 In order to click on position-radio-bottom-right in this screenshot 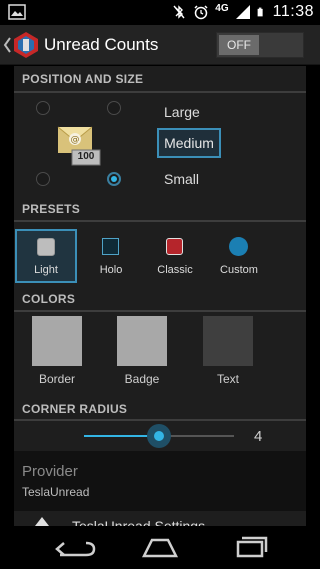, I will do `click(114, 179)`.